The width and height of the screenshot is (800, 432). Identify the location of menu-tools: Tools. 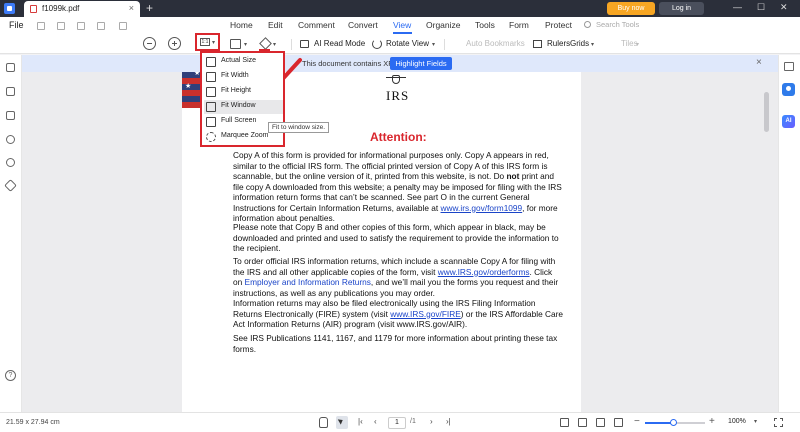
(485, 25).